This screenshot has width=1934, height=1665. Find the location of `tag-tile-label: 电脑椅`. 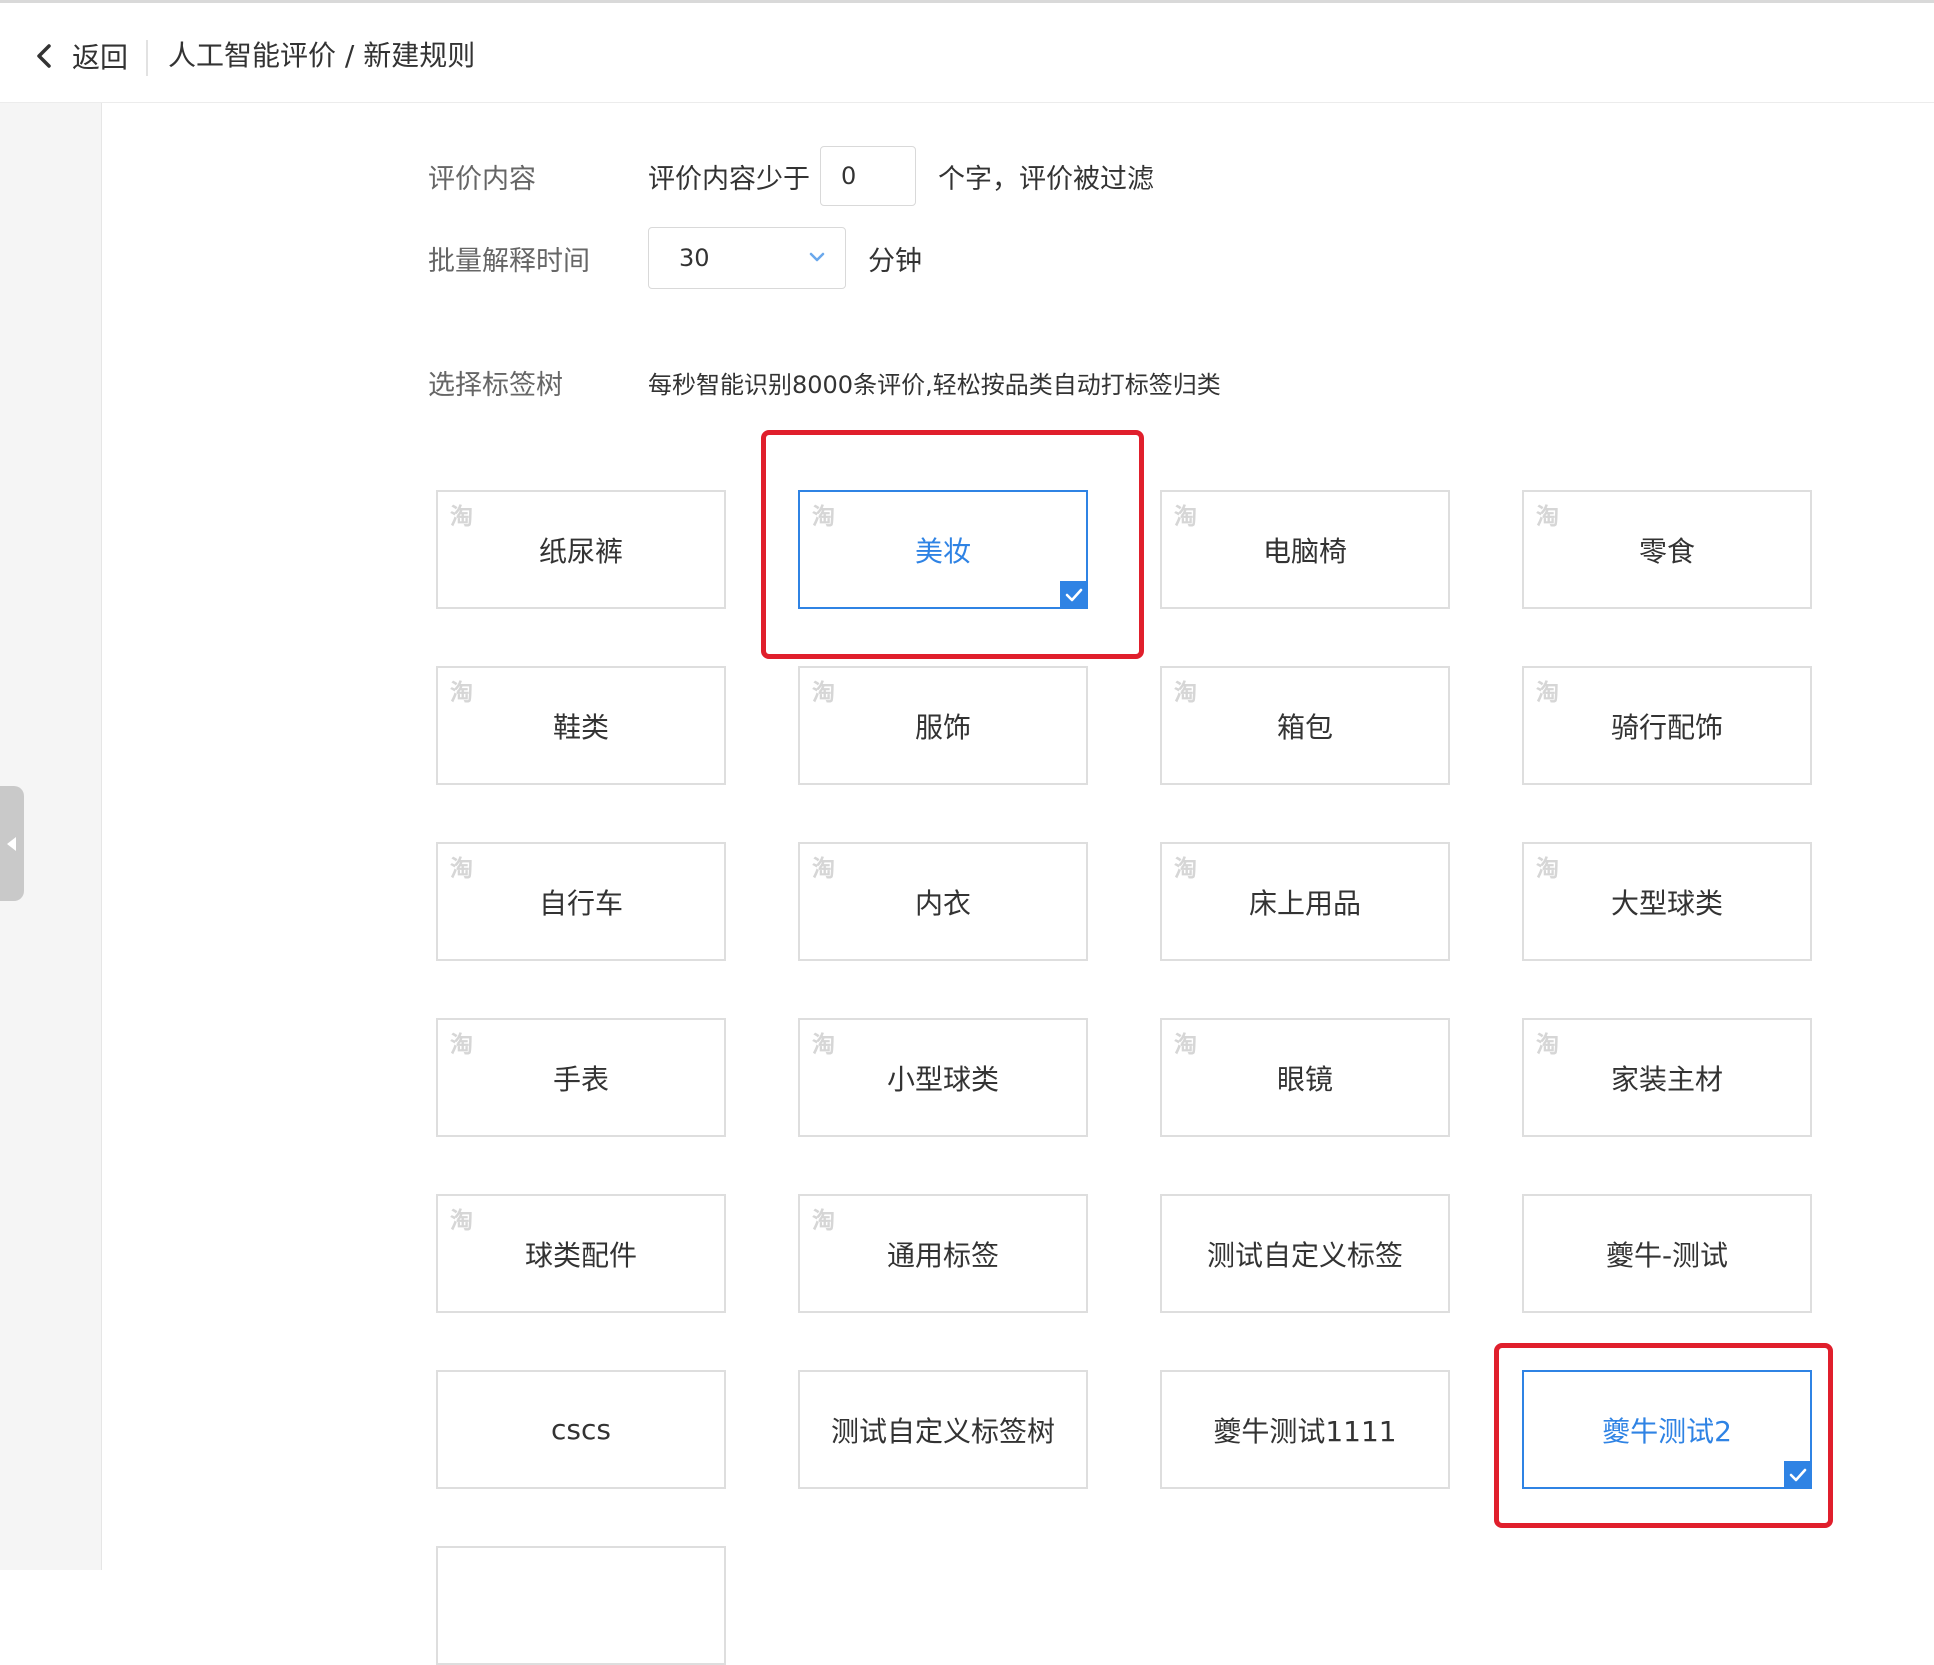

tag-tile-label: 电脑椅 is located at coordinates (1304, 551).